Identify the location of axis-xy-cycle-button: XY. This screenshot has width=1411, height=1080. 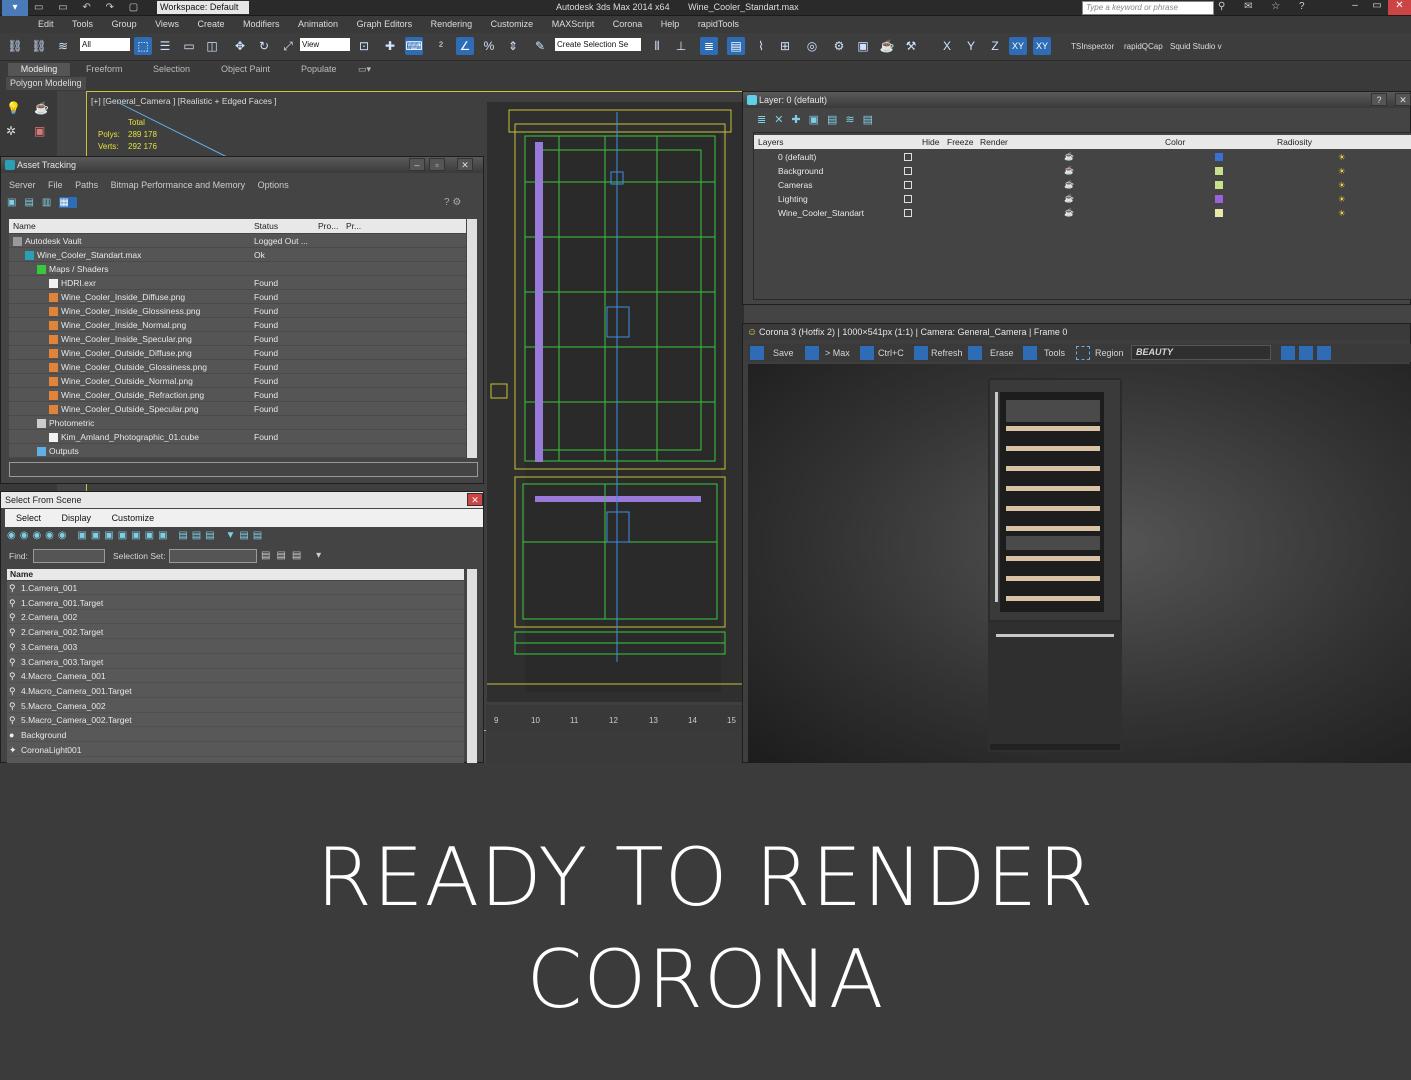
(1042, 46).